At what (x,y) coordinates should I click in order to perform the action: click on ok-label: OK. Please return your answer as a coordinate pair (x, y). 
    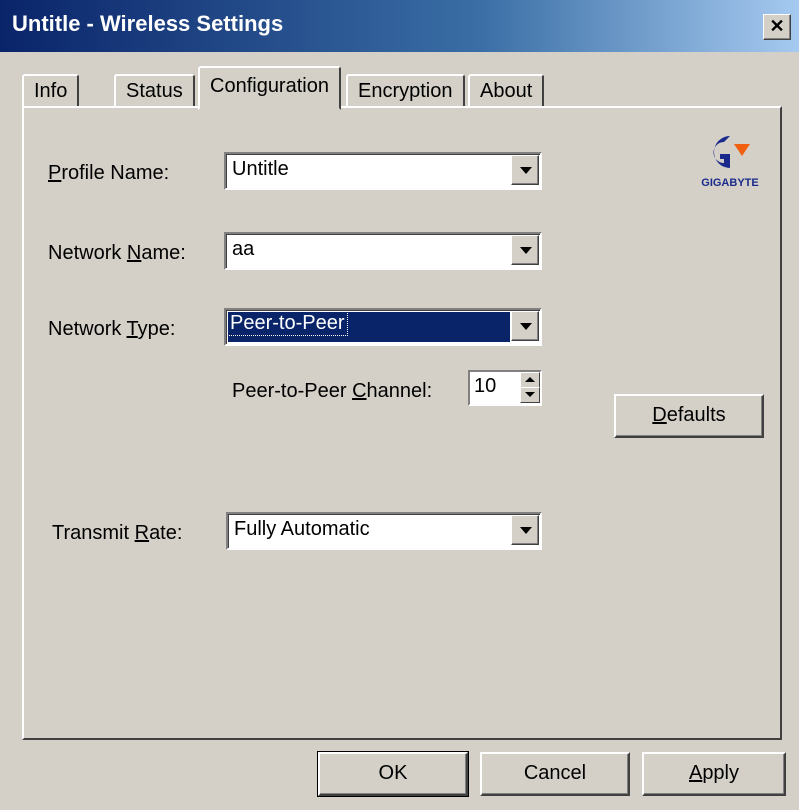
    Looking at the image, I should click on (393, 773).